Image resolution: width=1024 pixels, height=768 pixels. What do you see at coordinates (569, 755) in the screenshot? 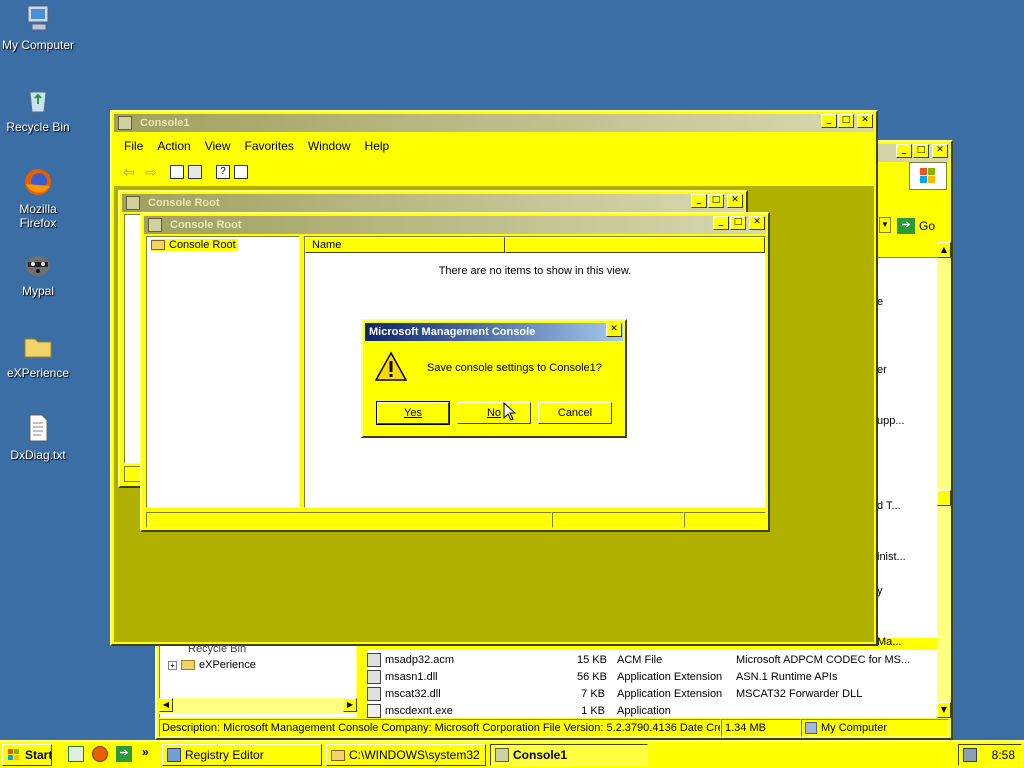
I see `taskbar-console1: Console1` at bounding box center [569, 755].